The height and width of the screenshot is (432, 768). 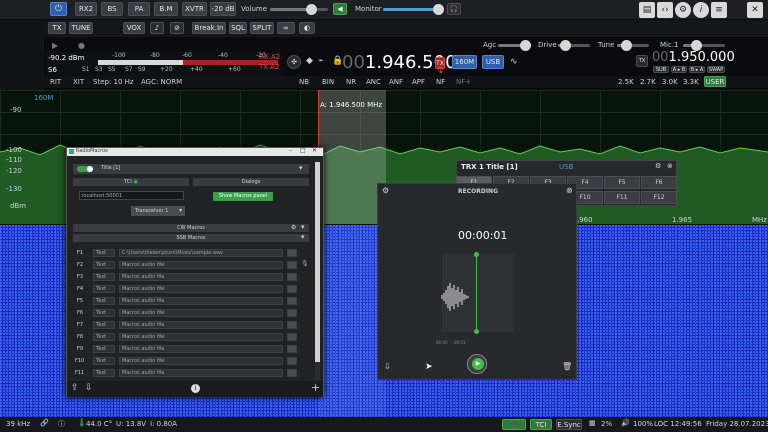 What do you see at coordinates (113, 82) in the screenshot?
I see `step-label: Step: 10 Hz` at bounding box center [113, 82].